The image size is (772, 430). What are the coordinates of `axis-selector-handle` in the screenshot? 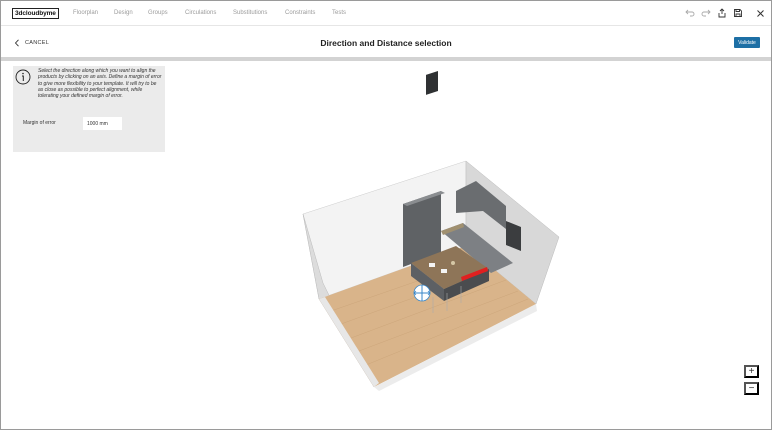 It's located at (422, 293).